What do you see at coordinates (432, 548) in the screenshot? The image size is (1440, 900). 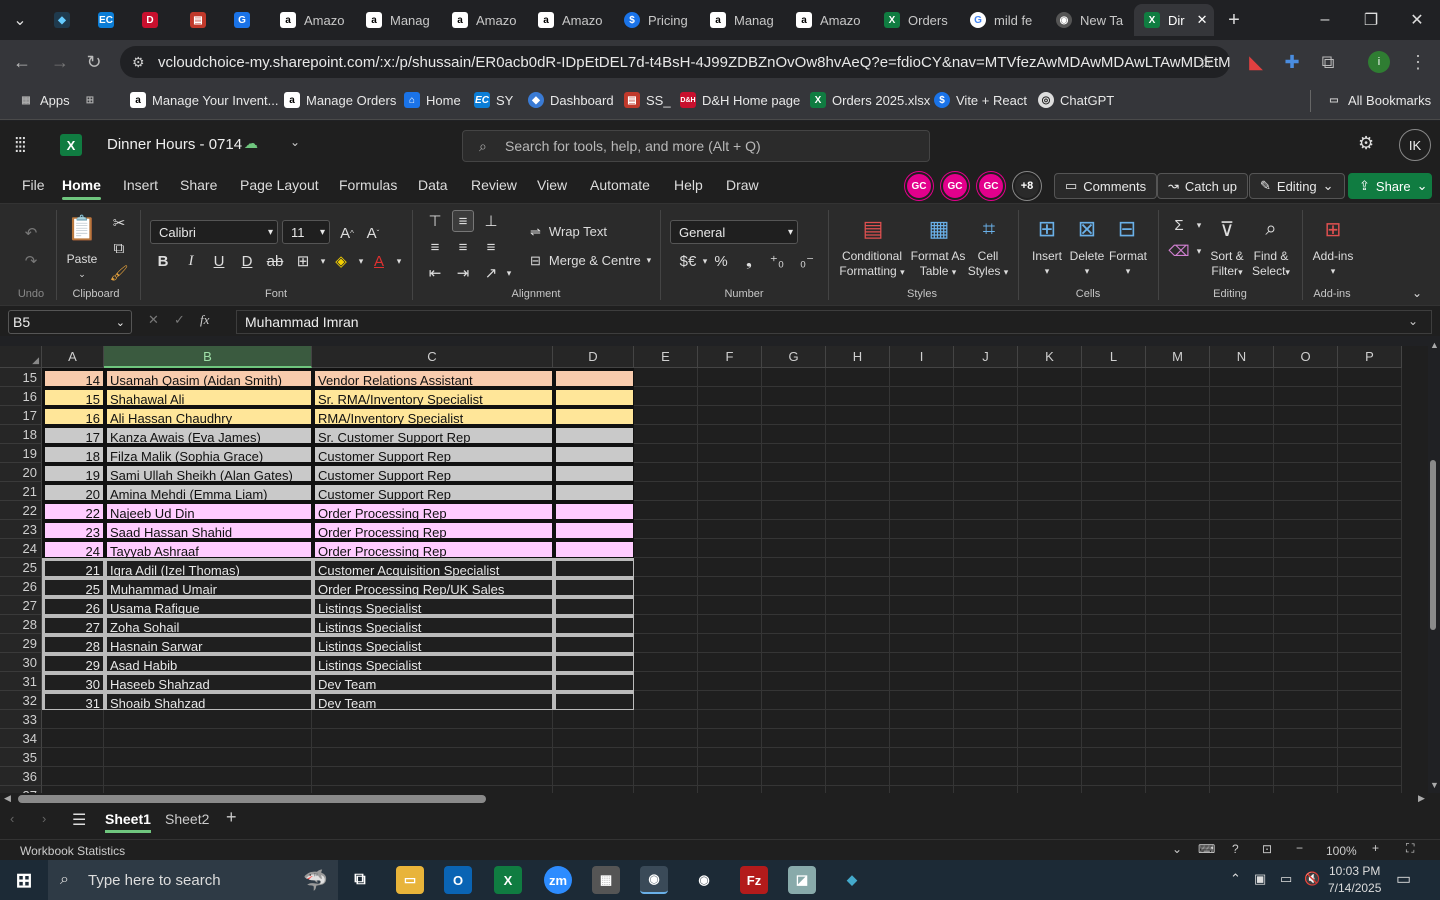 I see `cell-c: Order Processing Rep` at bounding box center [432, 548].